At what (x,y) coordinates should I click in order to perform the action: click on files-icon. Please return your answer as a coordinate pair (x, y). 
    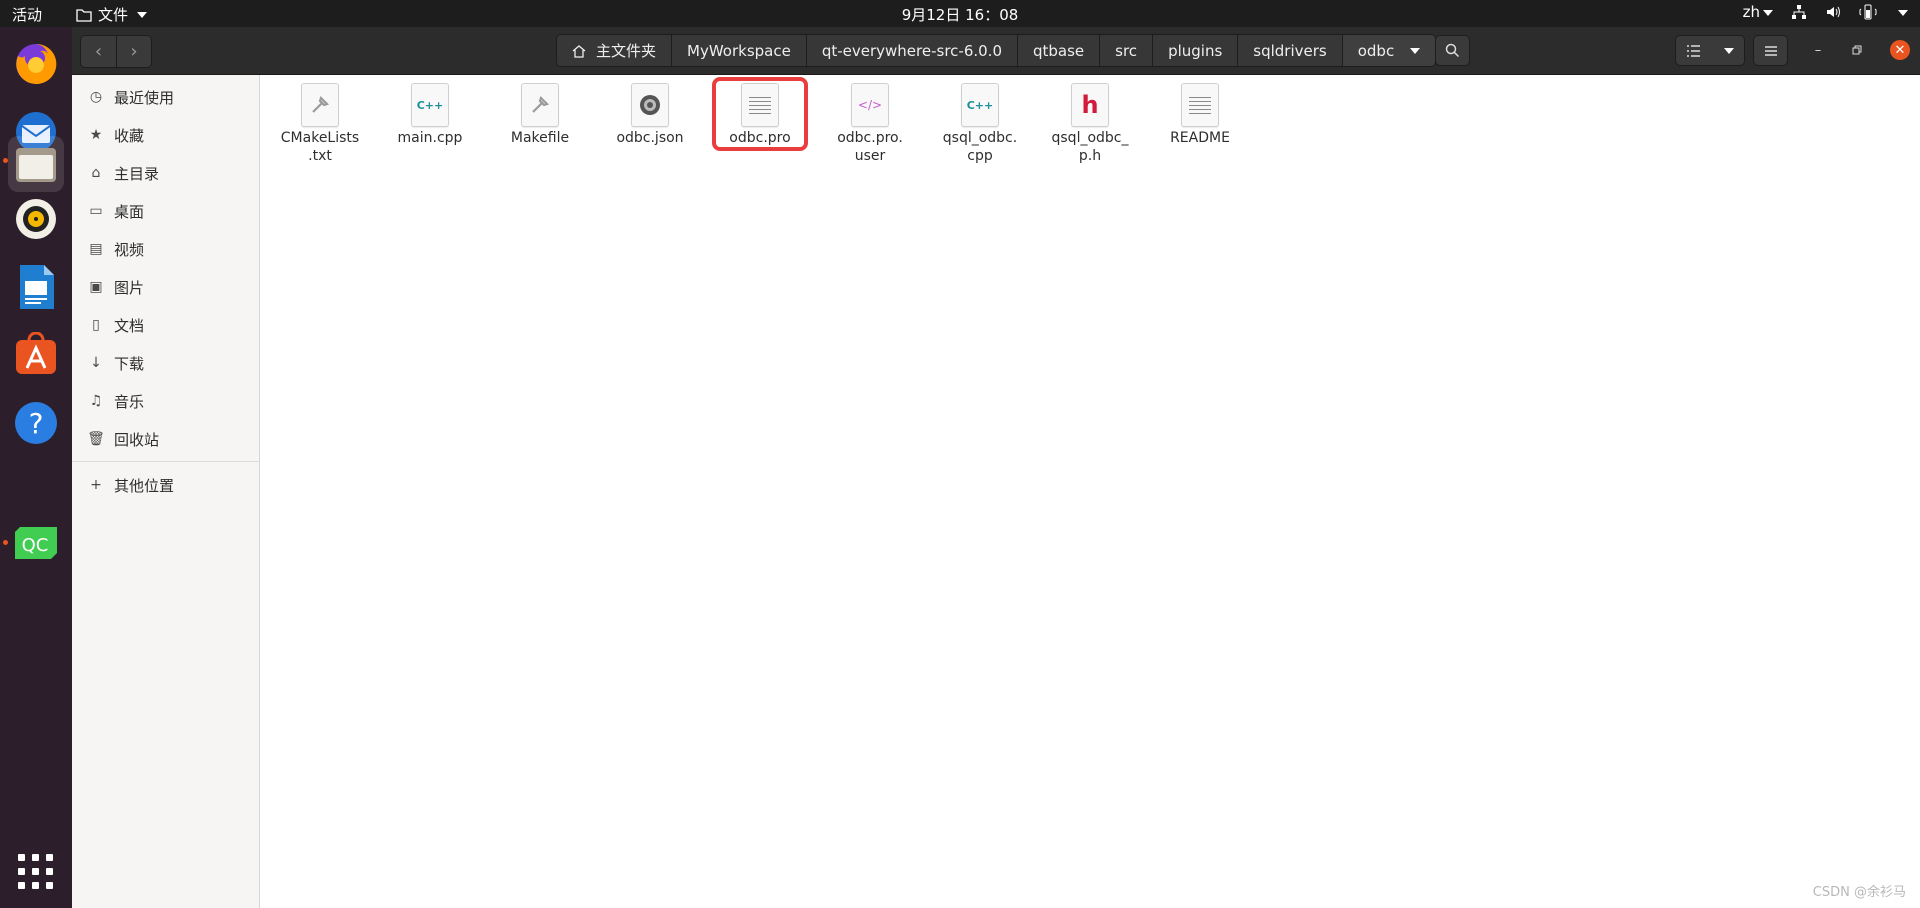
    Looking at the image, I should click on (36, 164).